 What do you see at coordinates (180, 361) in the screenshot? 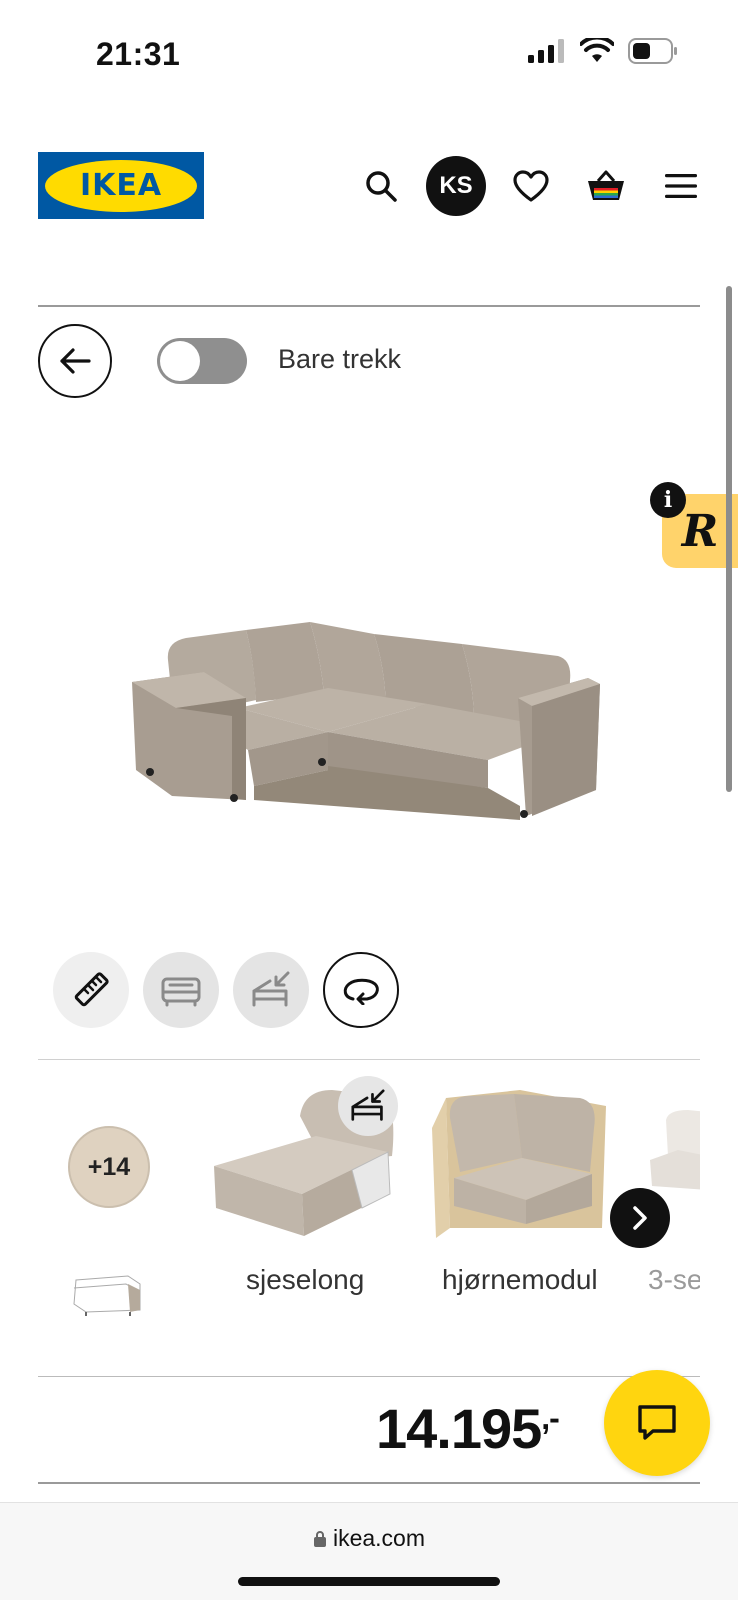
I see `toggle-knob` at bounding box center [180, 361].